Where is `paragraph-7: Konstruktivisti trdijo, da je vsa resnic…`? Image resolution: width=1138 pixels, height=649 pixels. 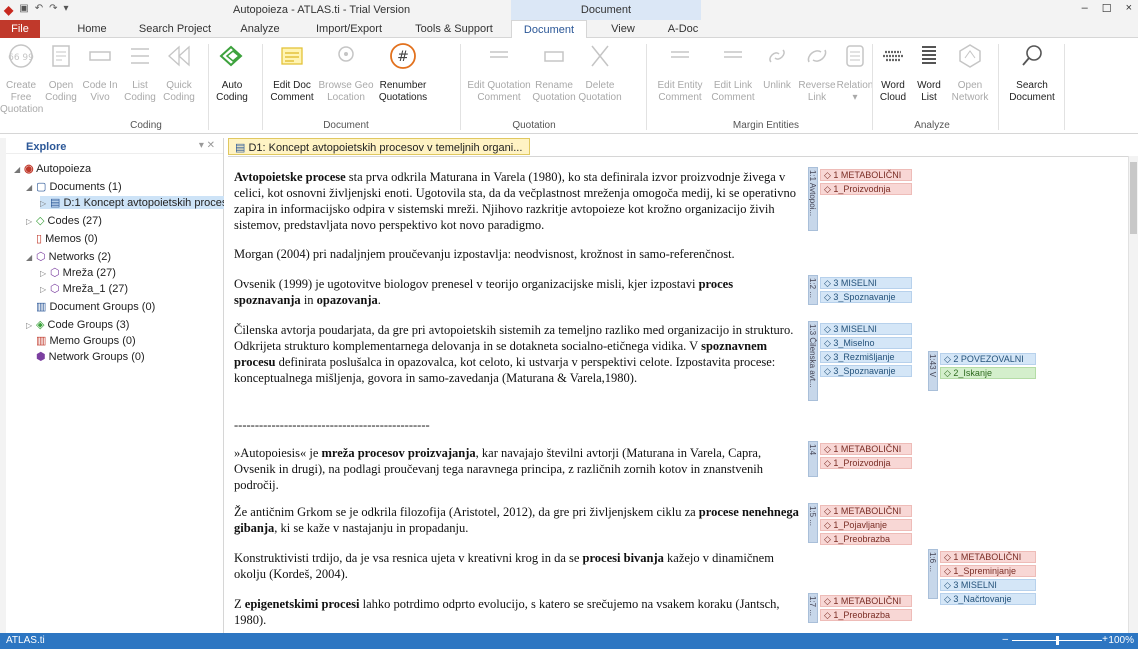 paragraph-7: Konstruktivisti trdijo, da je vsa resnic… is located at coordinates (517, 566).